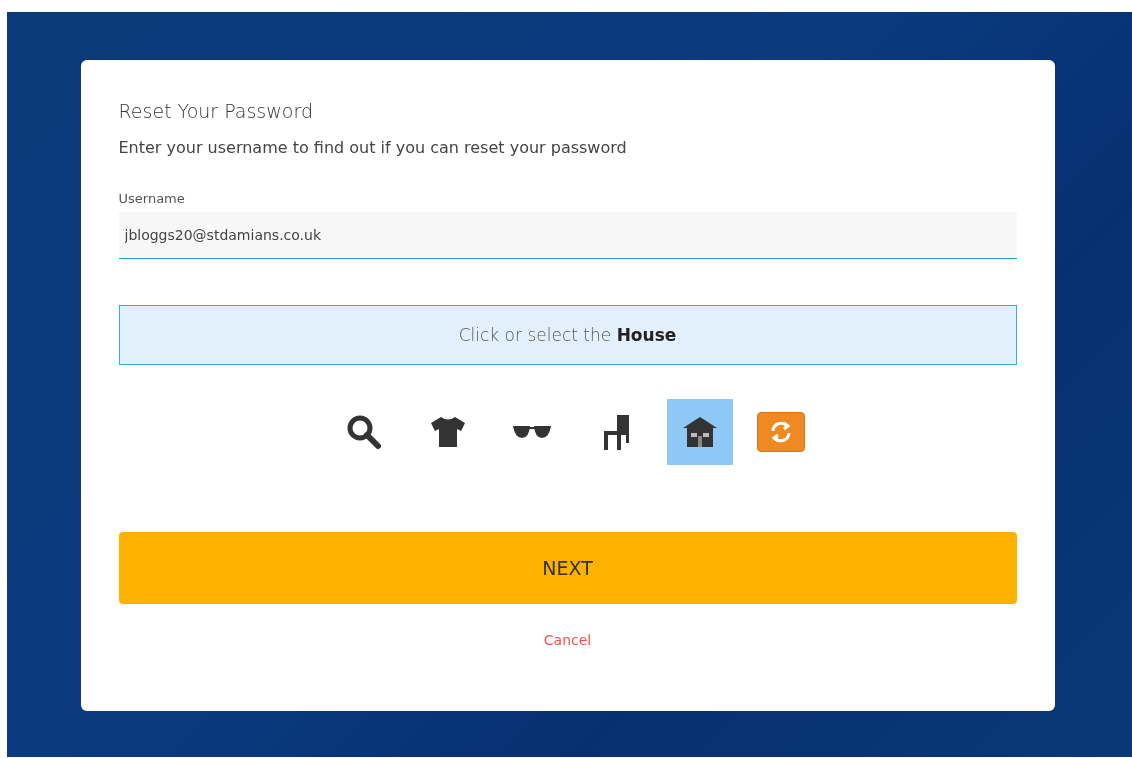 Image resolution: width=1132 pixels, height=758 pixels. I want to click on refresh-button, so click(780, 432).